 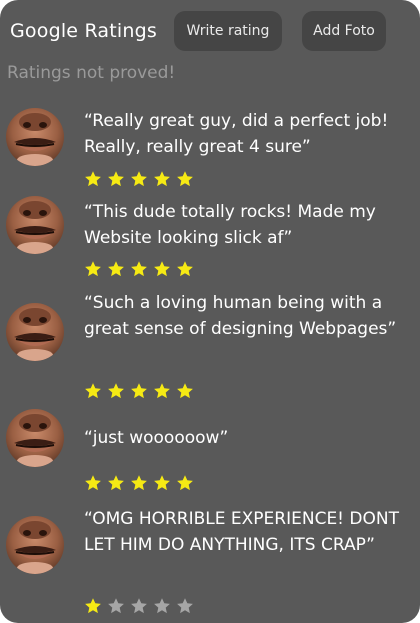 What do you see at coordinates (344, 31) in the screenshot?
I see `add-foto-button: Add Foto` at bounding box center [344, 31].